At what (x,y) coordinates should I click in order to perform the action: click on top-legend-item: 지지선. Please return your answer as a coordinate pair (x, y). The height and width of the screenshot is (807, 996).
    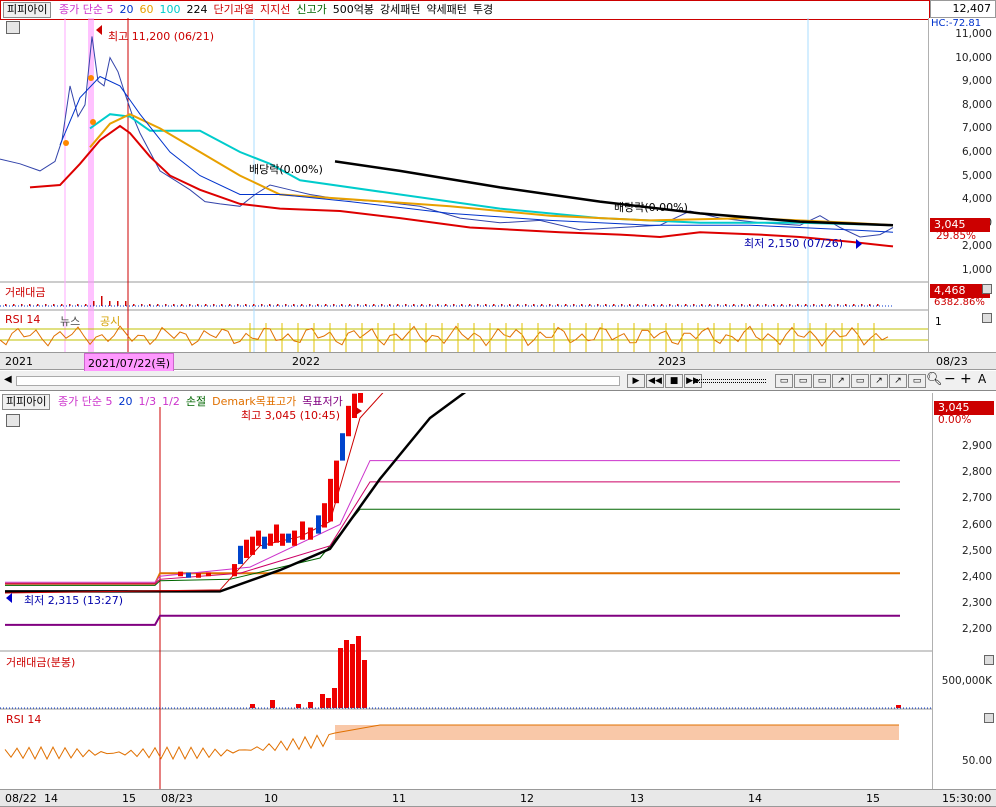
    Looking at the image, I should click on (275, 10).